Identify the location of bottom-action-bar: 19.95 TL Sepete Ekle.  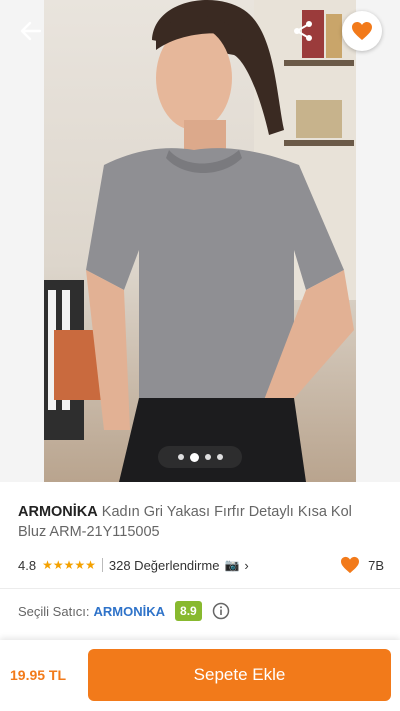
(200, 675).